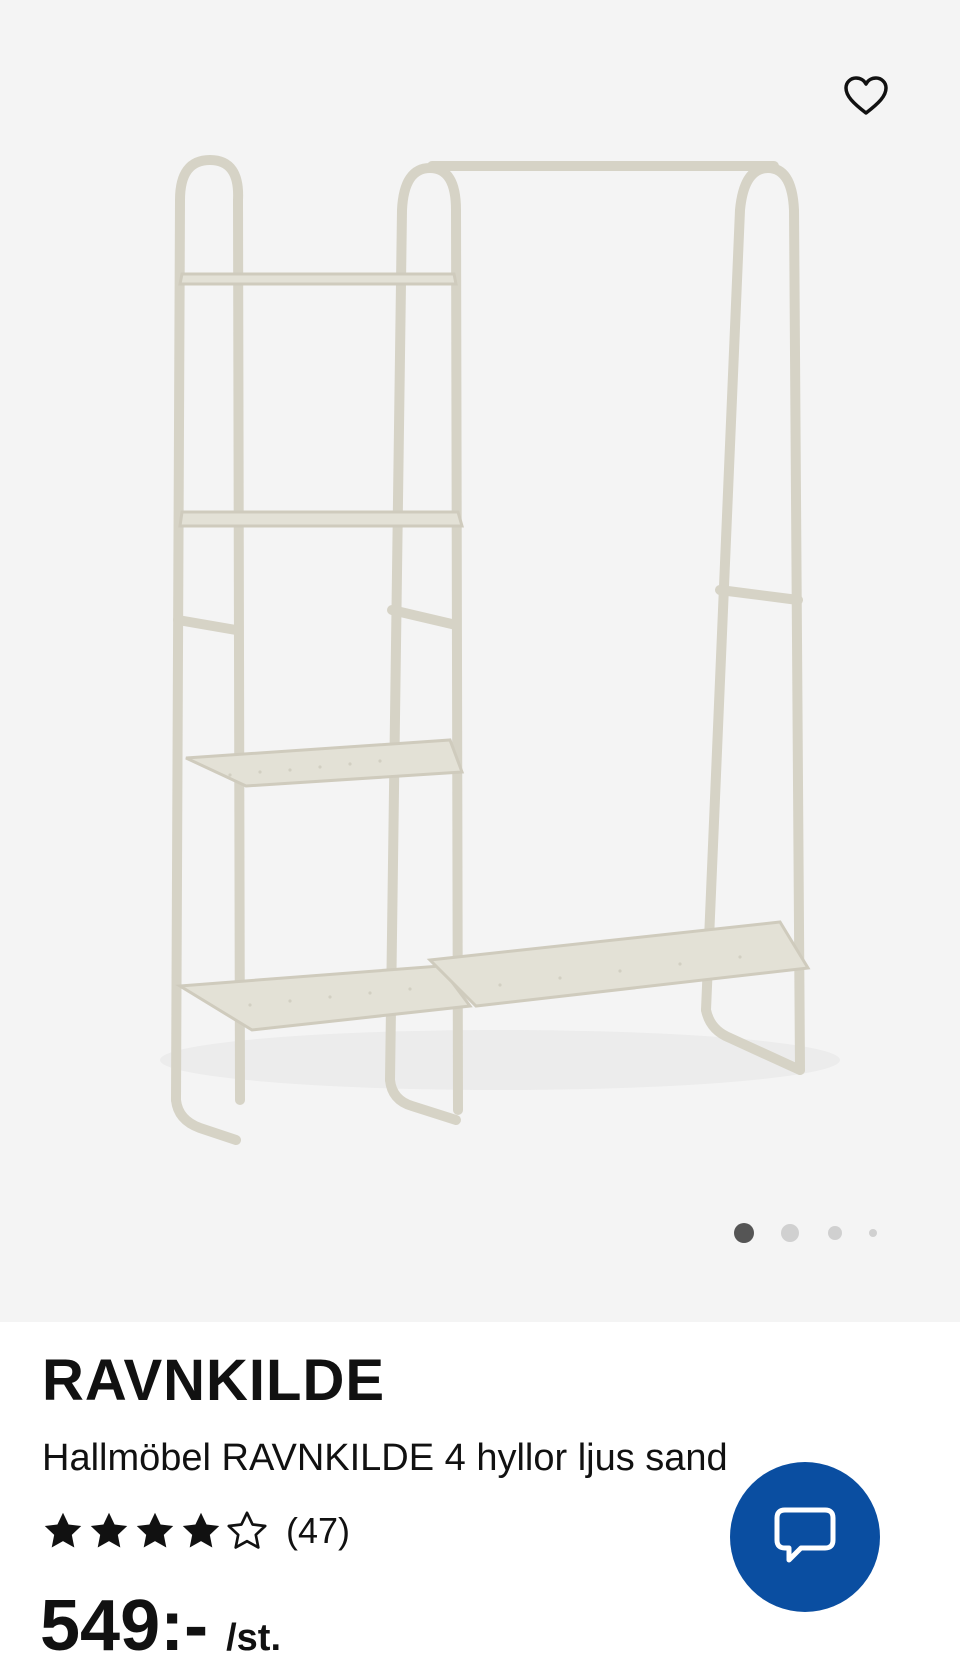 The image size is (960, 1676). What do you see at coordinates (247, 1530) in the screenshot?
I see `star-outline-icon` at bounding box center [247, 1530].